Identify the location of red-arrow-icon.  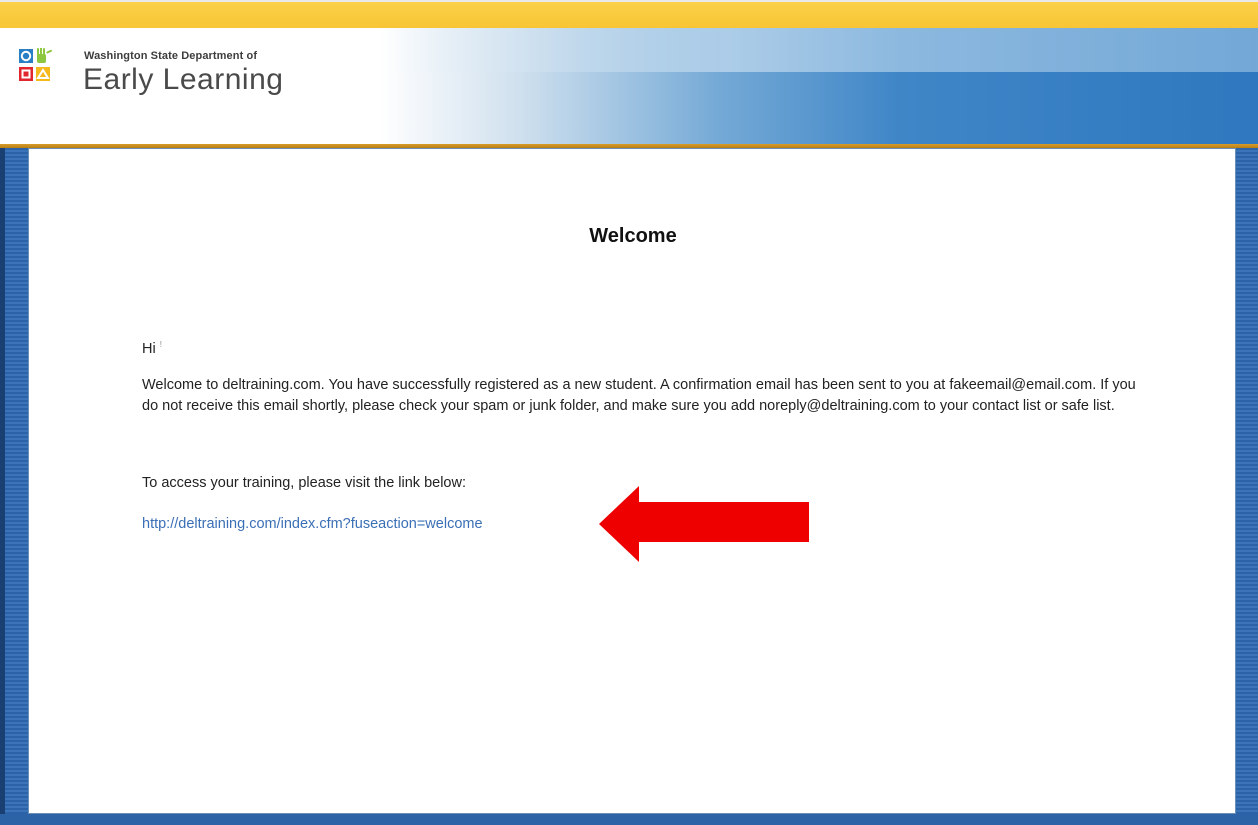
(704, 524).